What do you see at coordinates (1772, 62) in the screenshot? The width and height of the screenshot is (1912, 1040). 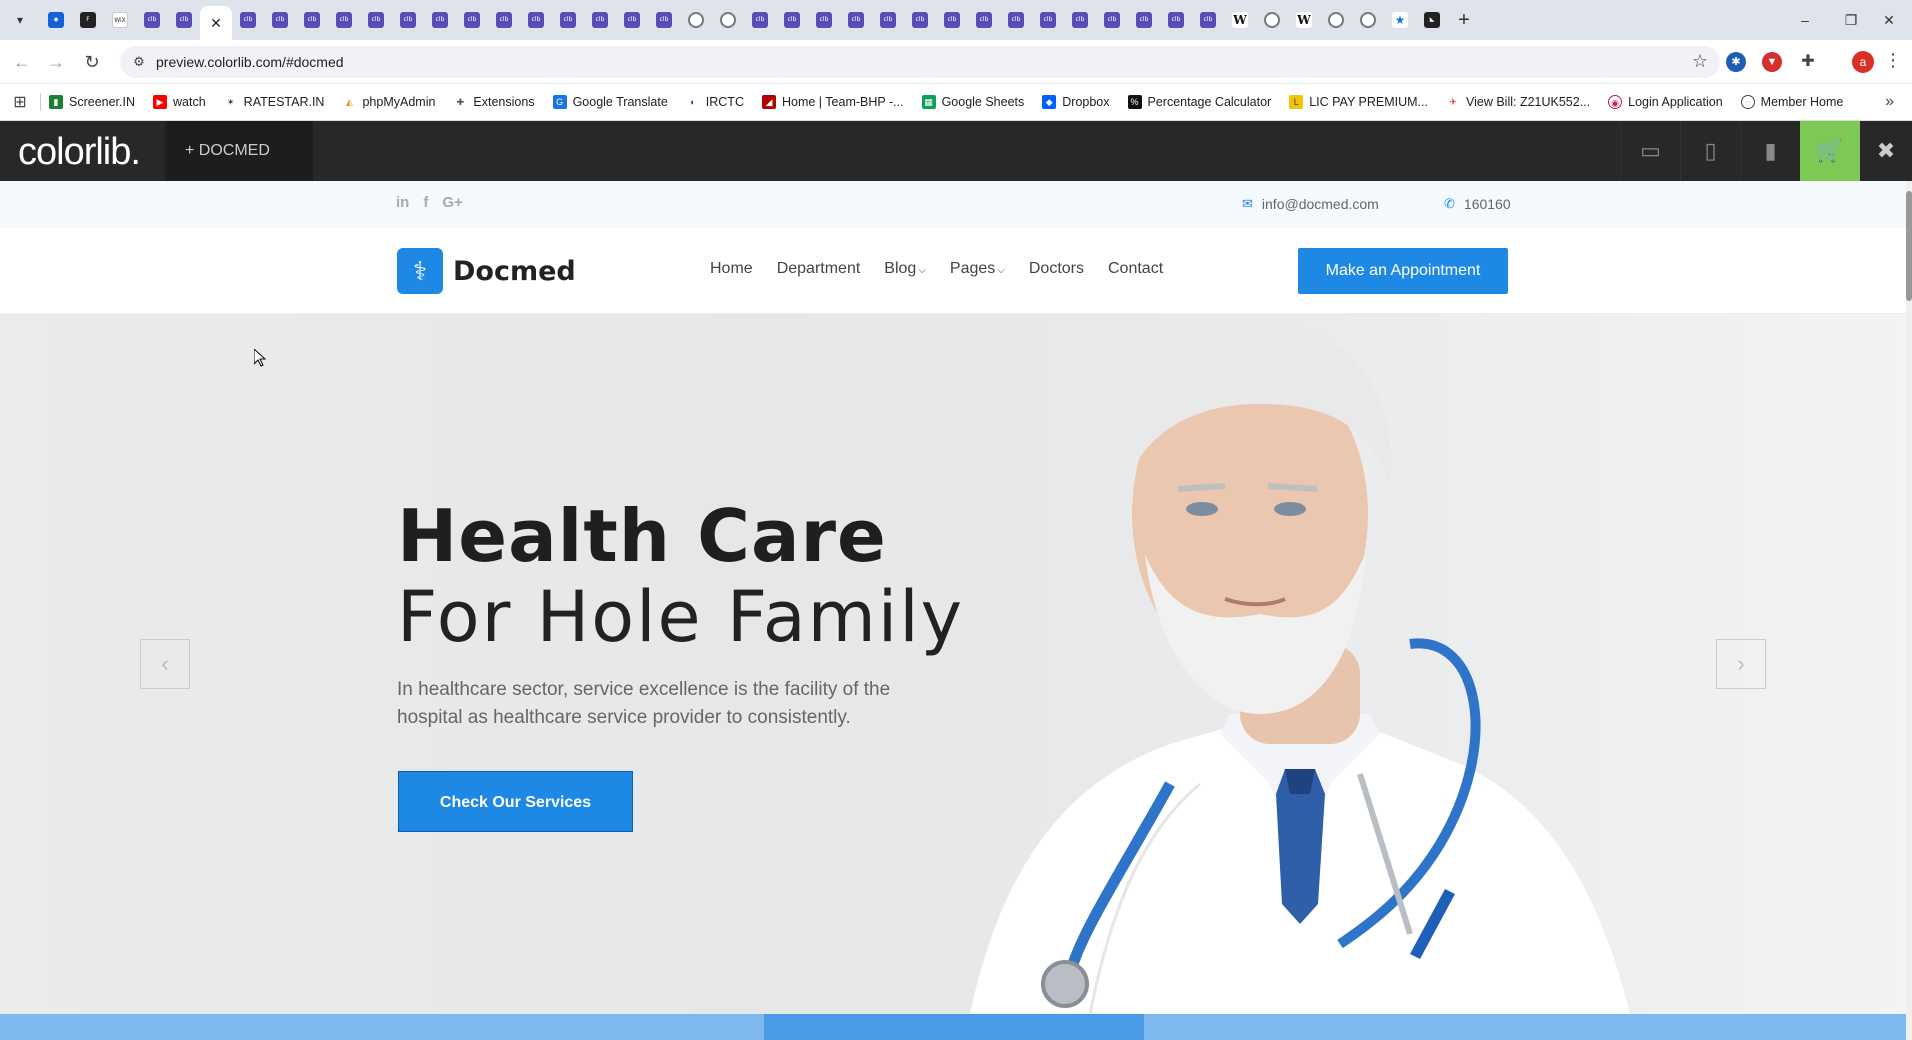 I see `adblock-icon: ▼` at bounding box center [1772, 62].